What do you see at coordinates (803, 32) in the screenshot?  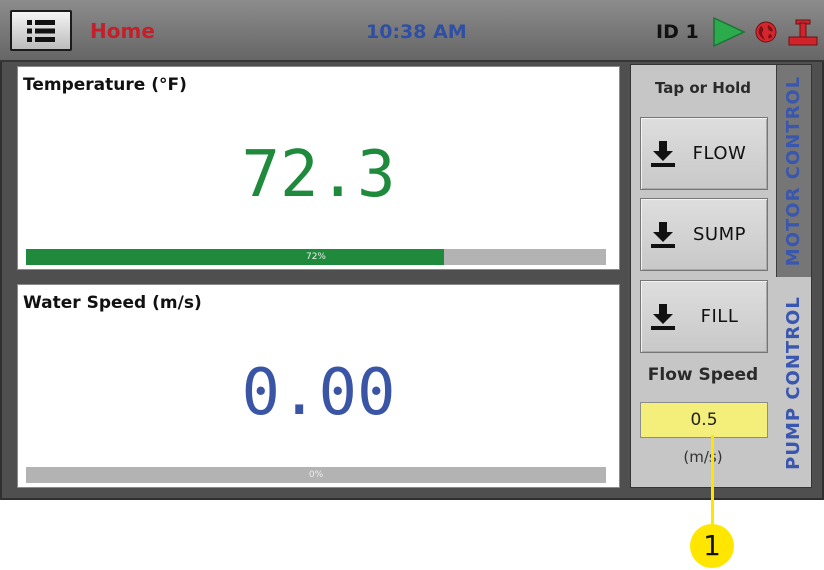 I see `valve-icon` at bounding box center [803, 32].